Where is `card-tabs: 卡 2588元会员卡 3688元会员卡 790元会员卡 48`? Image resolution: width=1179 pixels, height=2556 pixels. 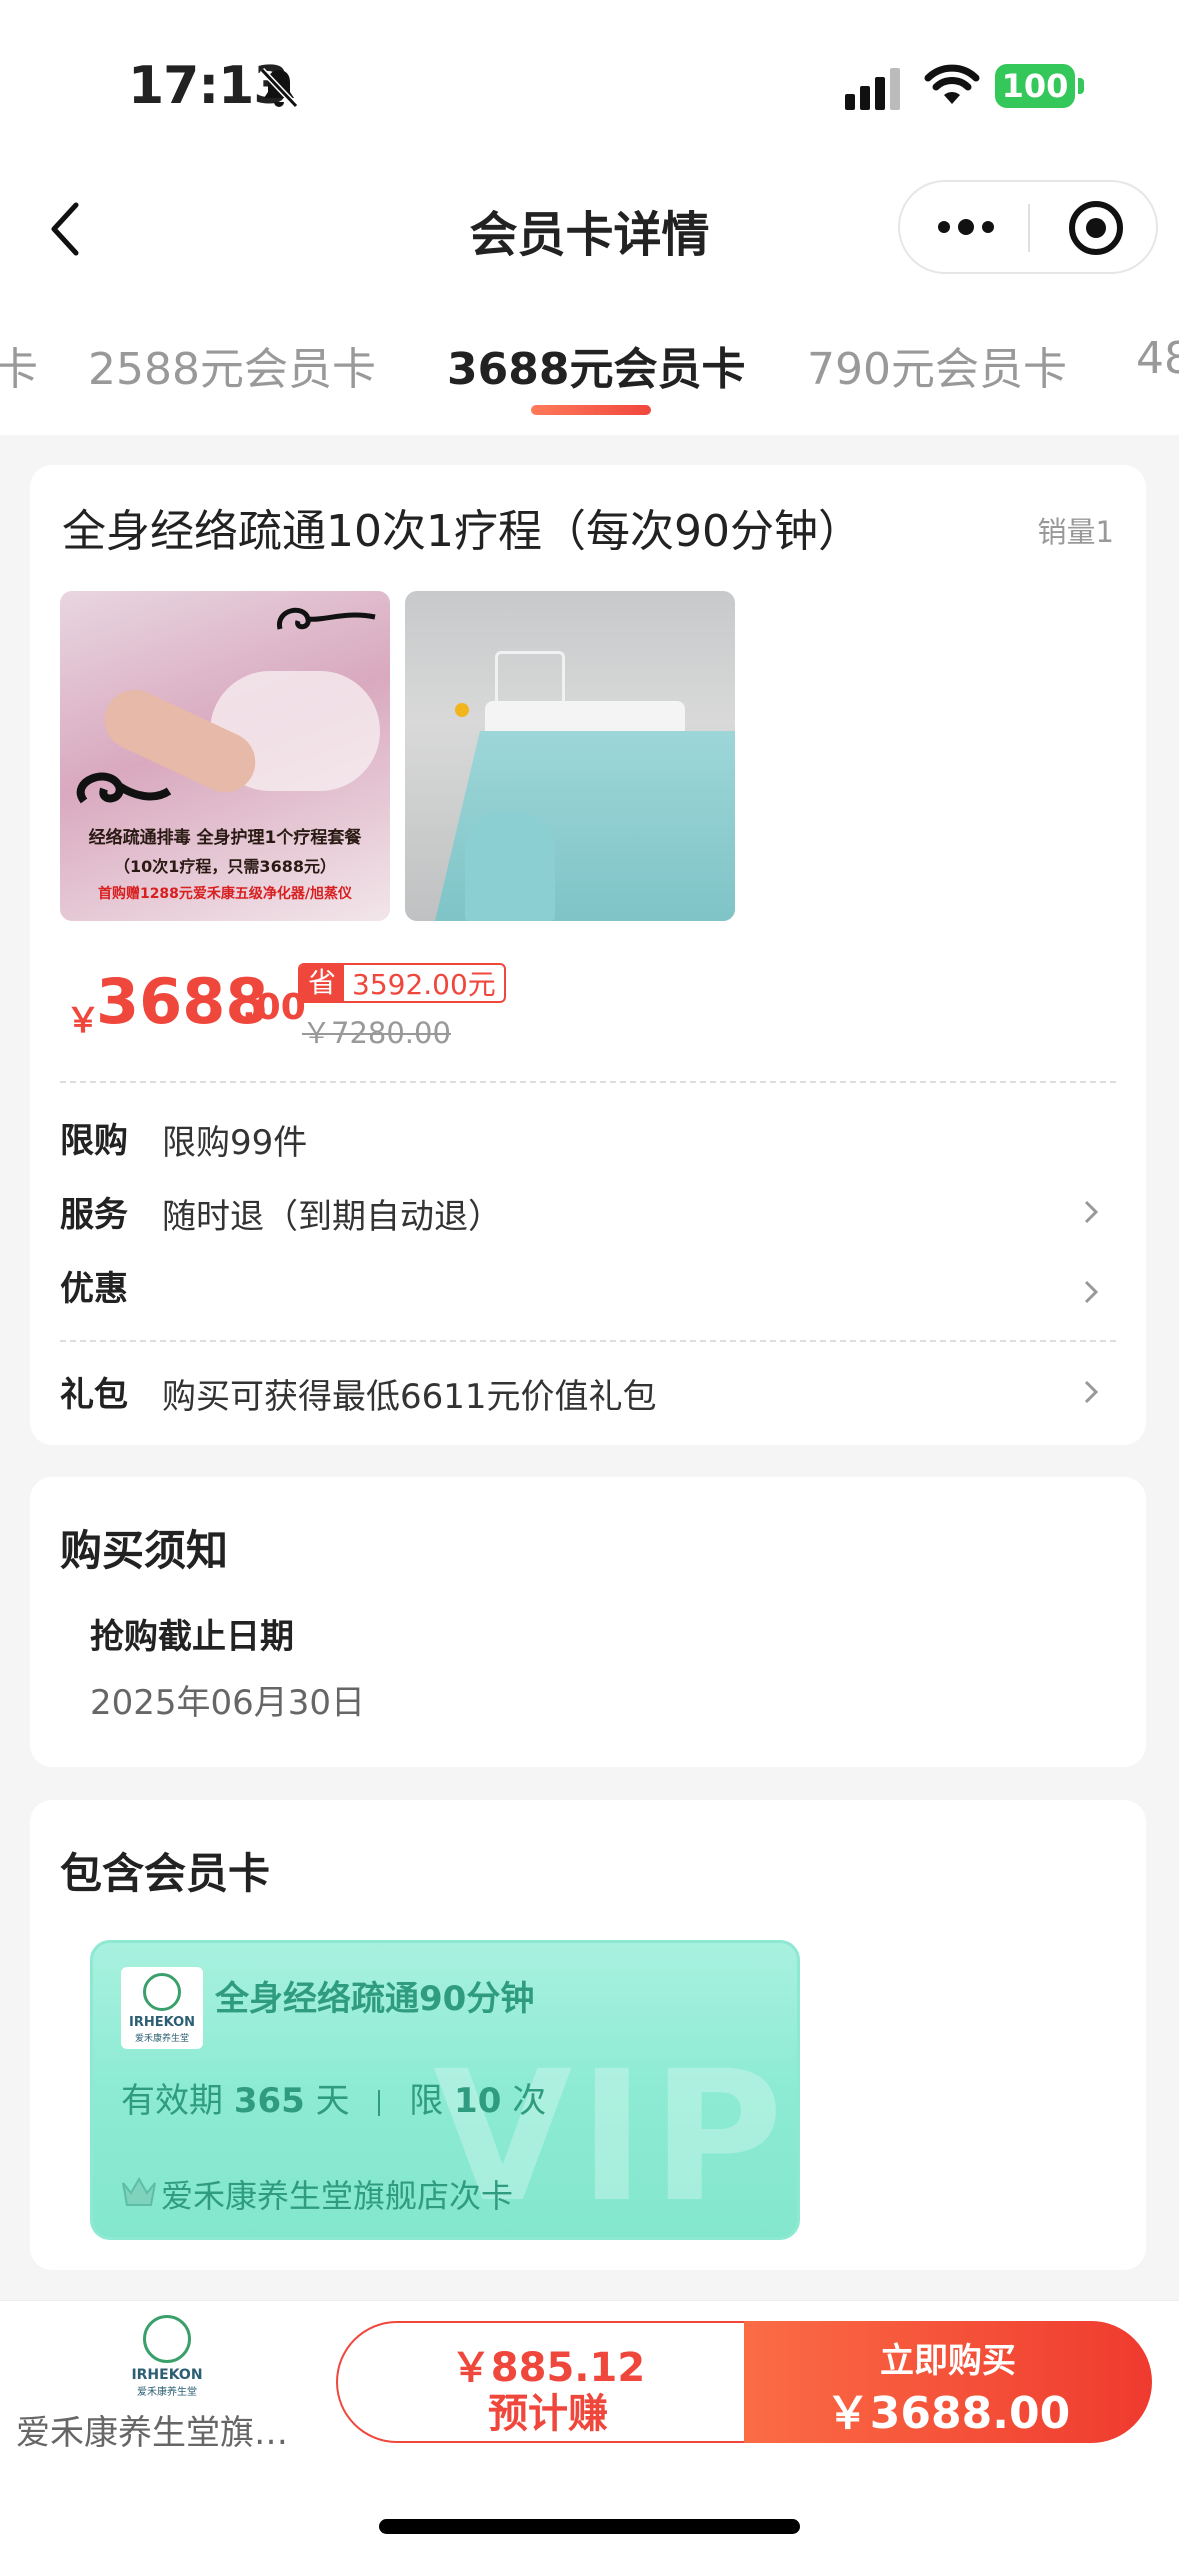
card-tabs: 卡 2588元会员卡 3688元会员卡 790元会员卡 48 is located at coordinates (589, 360).